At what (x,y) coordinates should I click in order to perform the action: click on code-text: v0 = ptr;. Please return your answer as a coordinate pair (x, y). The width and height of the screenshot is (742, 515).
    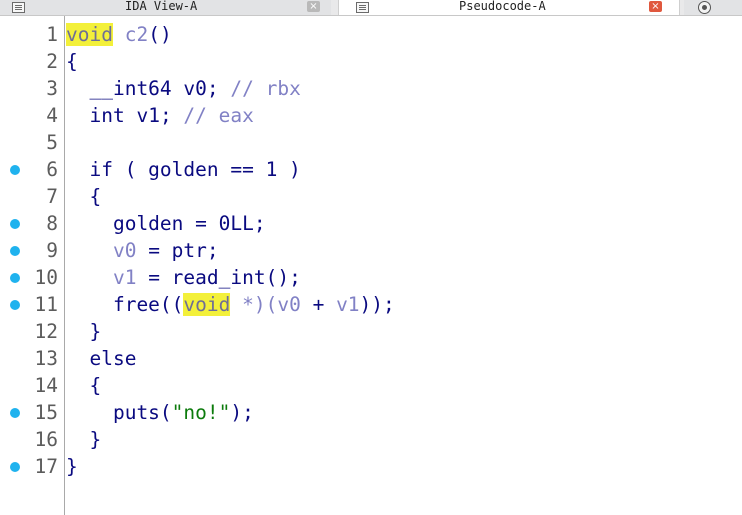
    Looking at the image, I should click on (142, 250).